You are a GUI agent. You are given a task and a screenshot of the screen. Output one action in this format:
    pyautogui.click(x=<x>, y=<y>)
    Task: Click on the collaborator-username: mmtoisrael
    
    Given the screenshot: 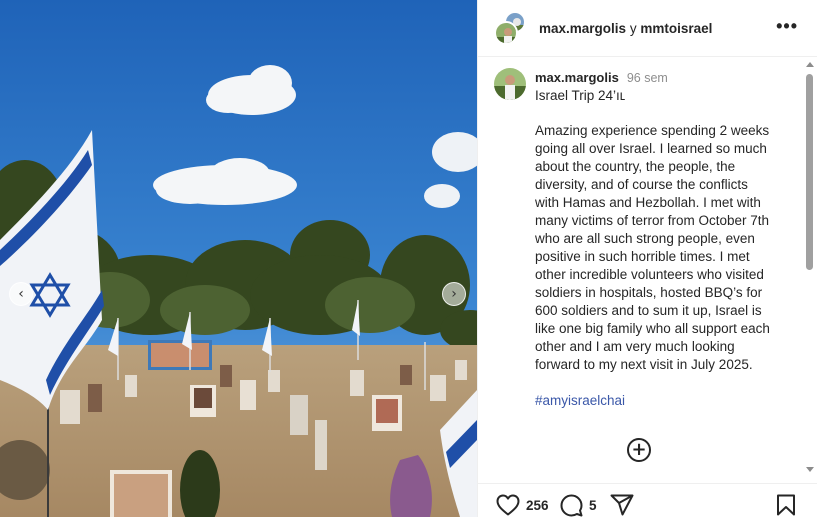 What is the action you would take?
    pyautogui.click(x=676, y=28)
    